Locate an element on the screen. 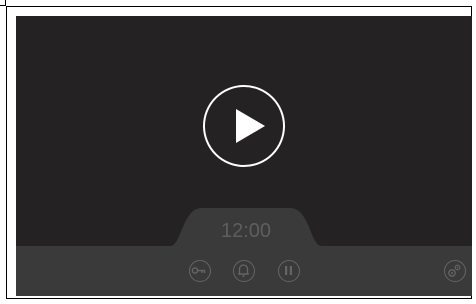 The image size is (476, 304). door-open-button is located at coordinates (200, 271).